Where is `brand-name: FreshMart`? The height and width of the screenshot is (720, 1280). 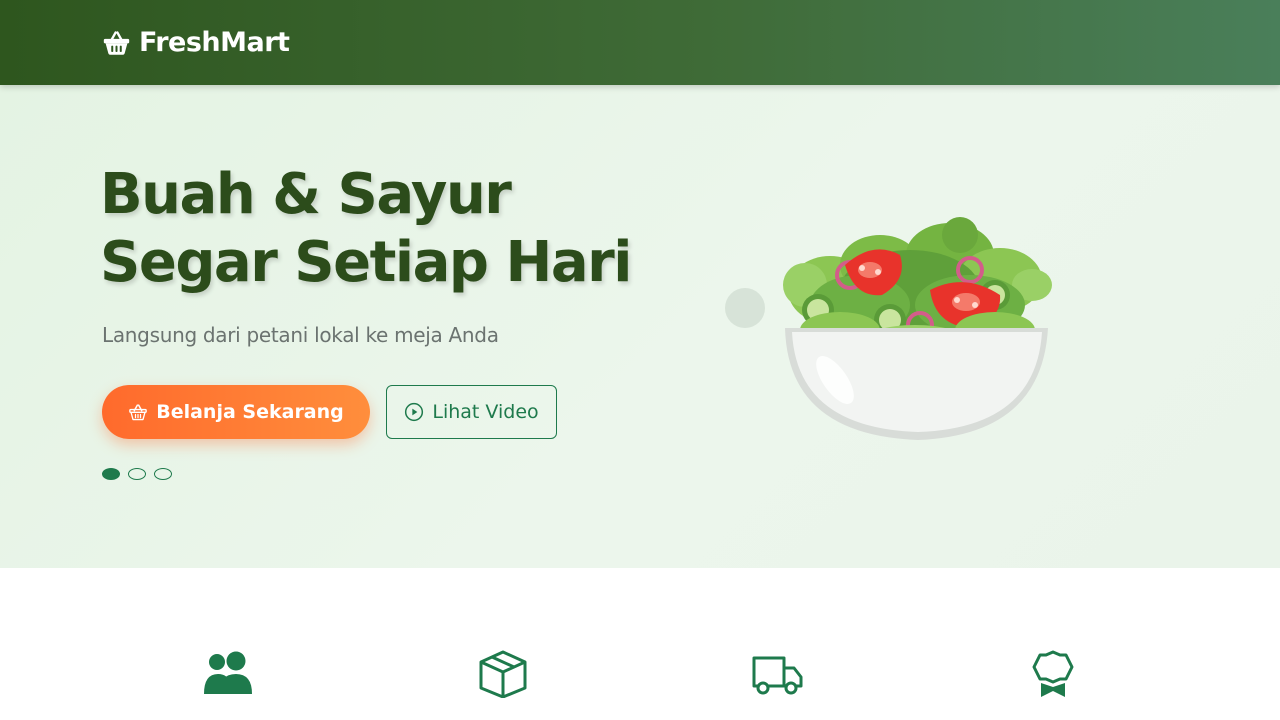
brand-name: FreshMart is located at coordinates (214, 42).